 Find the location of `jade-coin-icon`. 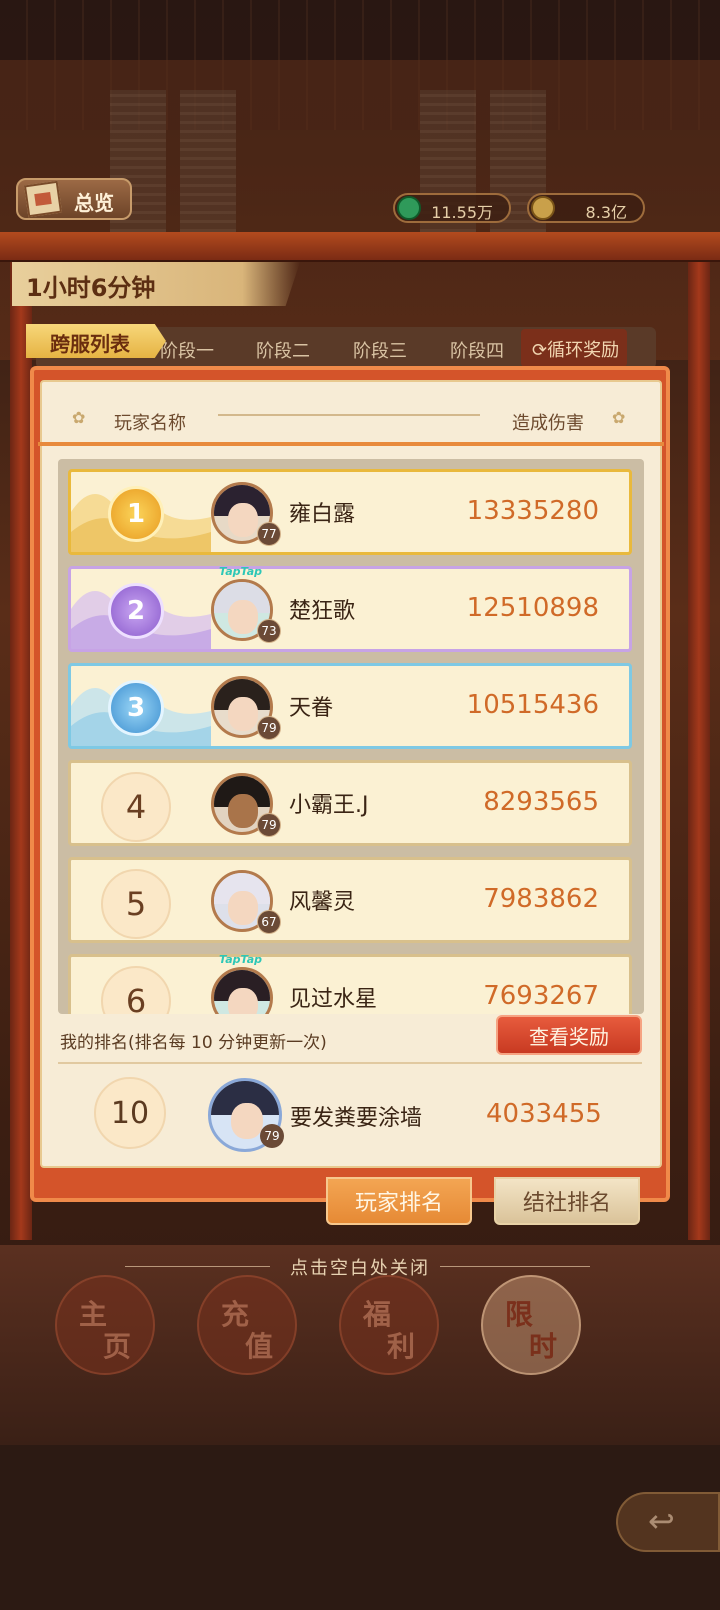

jade-coin-icon is located at coordinates (409, 208).